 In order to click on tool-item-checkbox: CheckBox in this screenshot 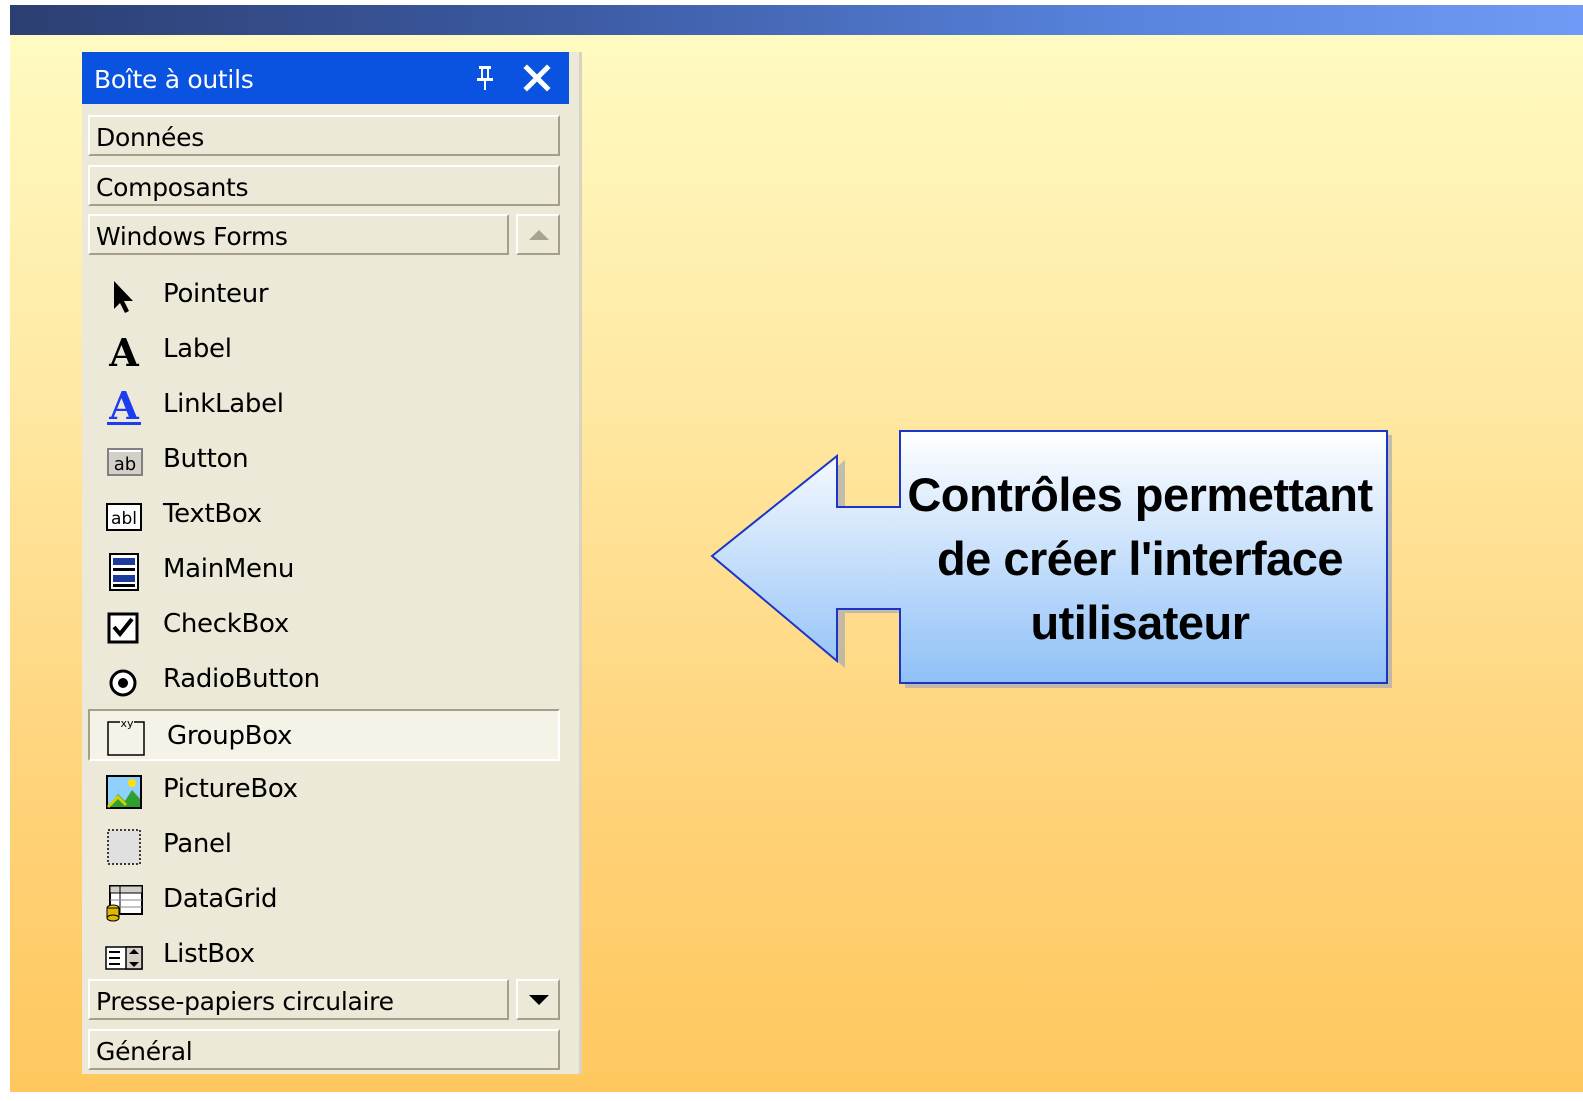, I will do `click(324, 625)`.